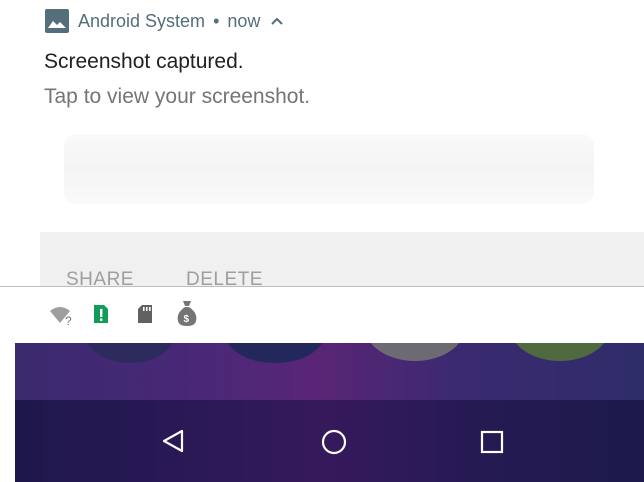  I want to click on sim-alert-icon, so click(101, 314).